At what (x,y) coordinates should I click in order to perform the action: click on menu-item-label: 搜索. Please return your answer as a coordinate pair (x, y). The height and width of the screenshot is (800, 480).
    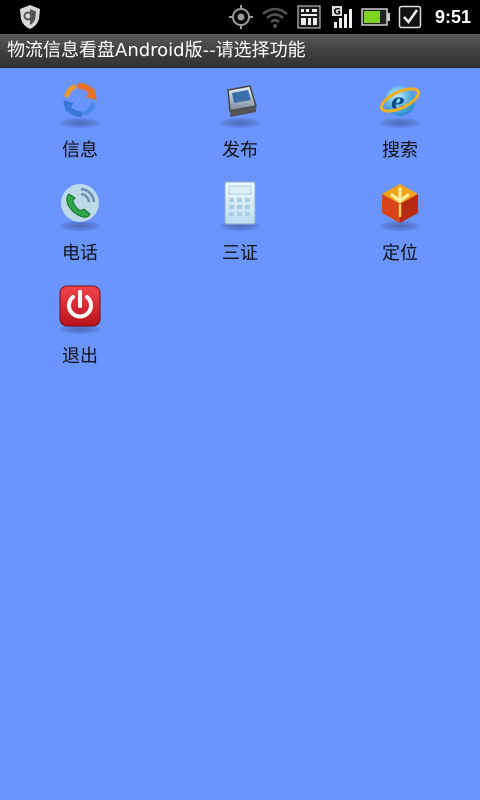
    Looking at the image, I should click on (400, 150).